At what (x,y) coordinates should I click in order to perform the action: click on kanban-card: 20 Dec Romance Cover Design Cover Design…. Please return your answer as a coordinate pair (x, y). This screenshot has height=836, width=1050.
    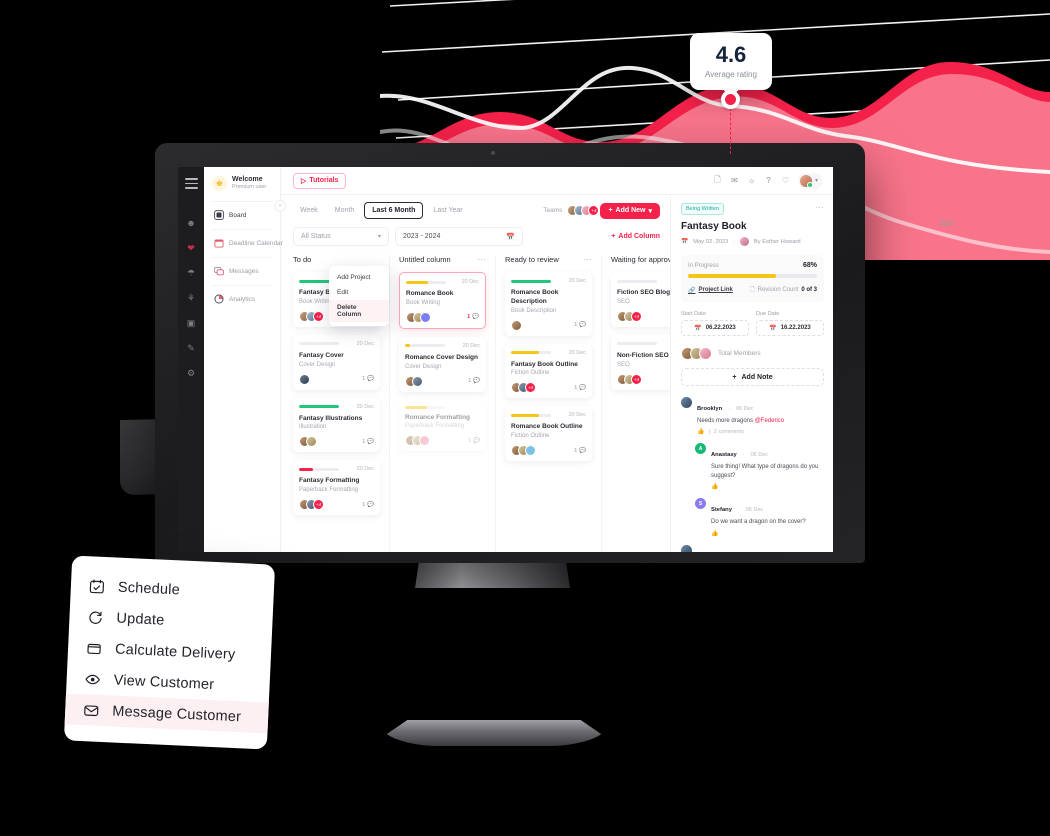
    Looking at the image, I should click on (442, 364).